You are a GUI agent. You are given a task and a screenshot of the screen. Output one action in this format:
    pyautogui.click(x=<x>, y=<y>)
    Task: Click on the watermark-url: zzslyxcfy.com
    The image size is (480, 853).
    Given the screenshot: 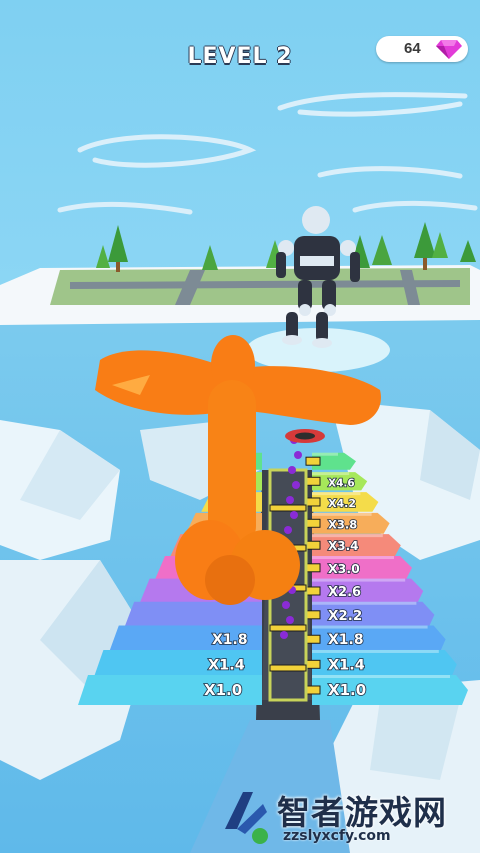 What is the action you would take?
    pyautogui.click(x=337, y=836)
    